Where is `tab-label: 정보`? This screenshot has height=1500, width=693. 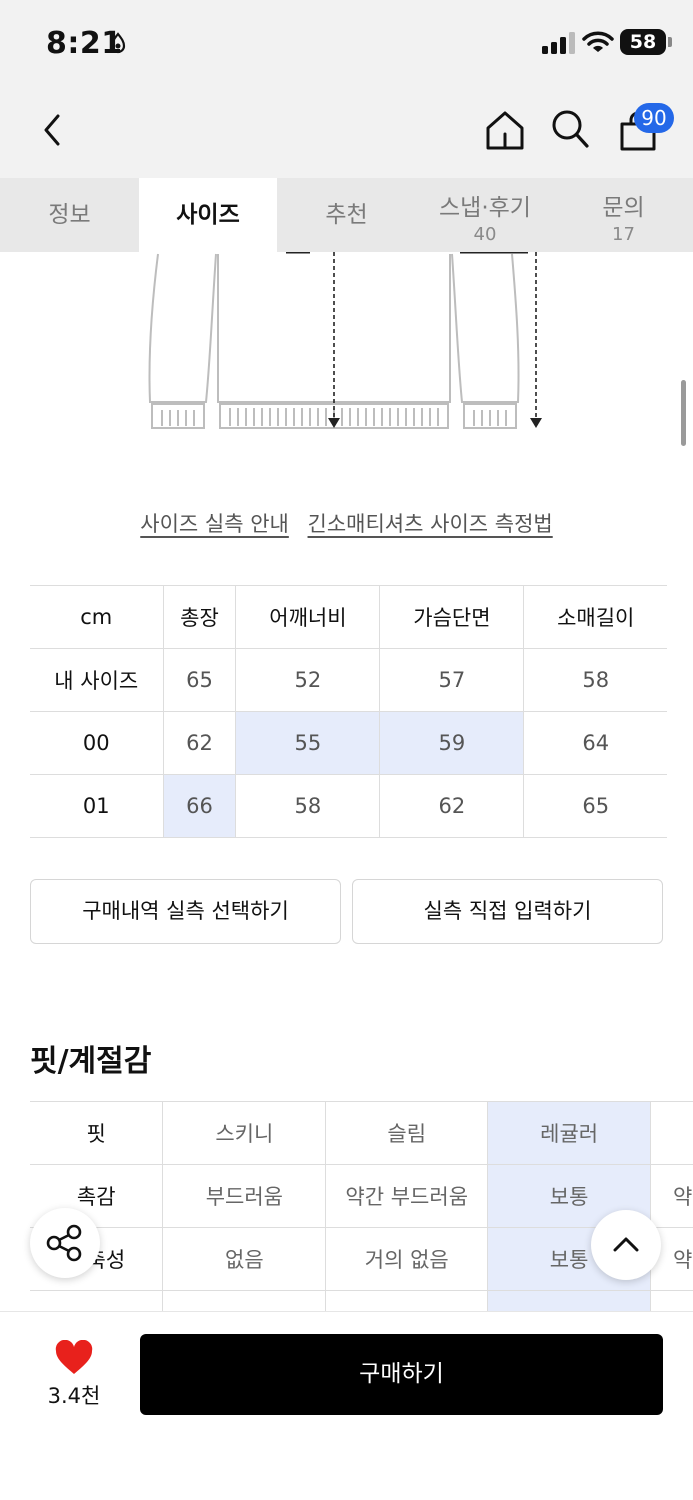
tab-label: 정보 is located at coordinates (69, 215).